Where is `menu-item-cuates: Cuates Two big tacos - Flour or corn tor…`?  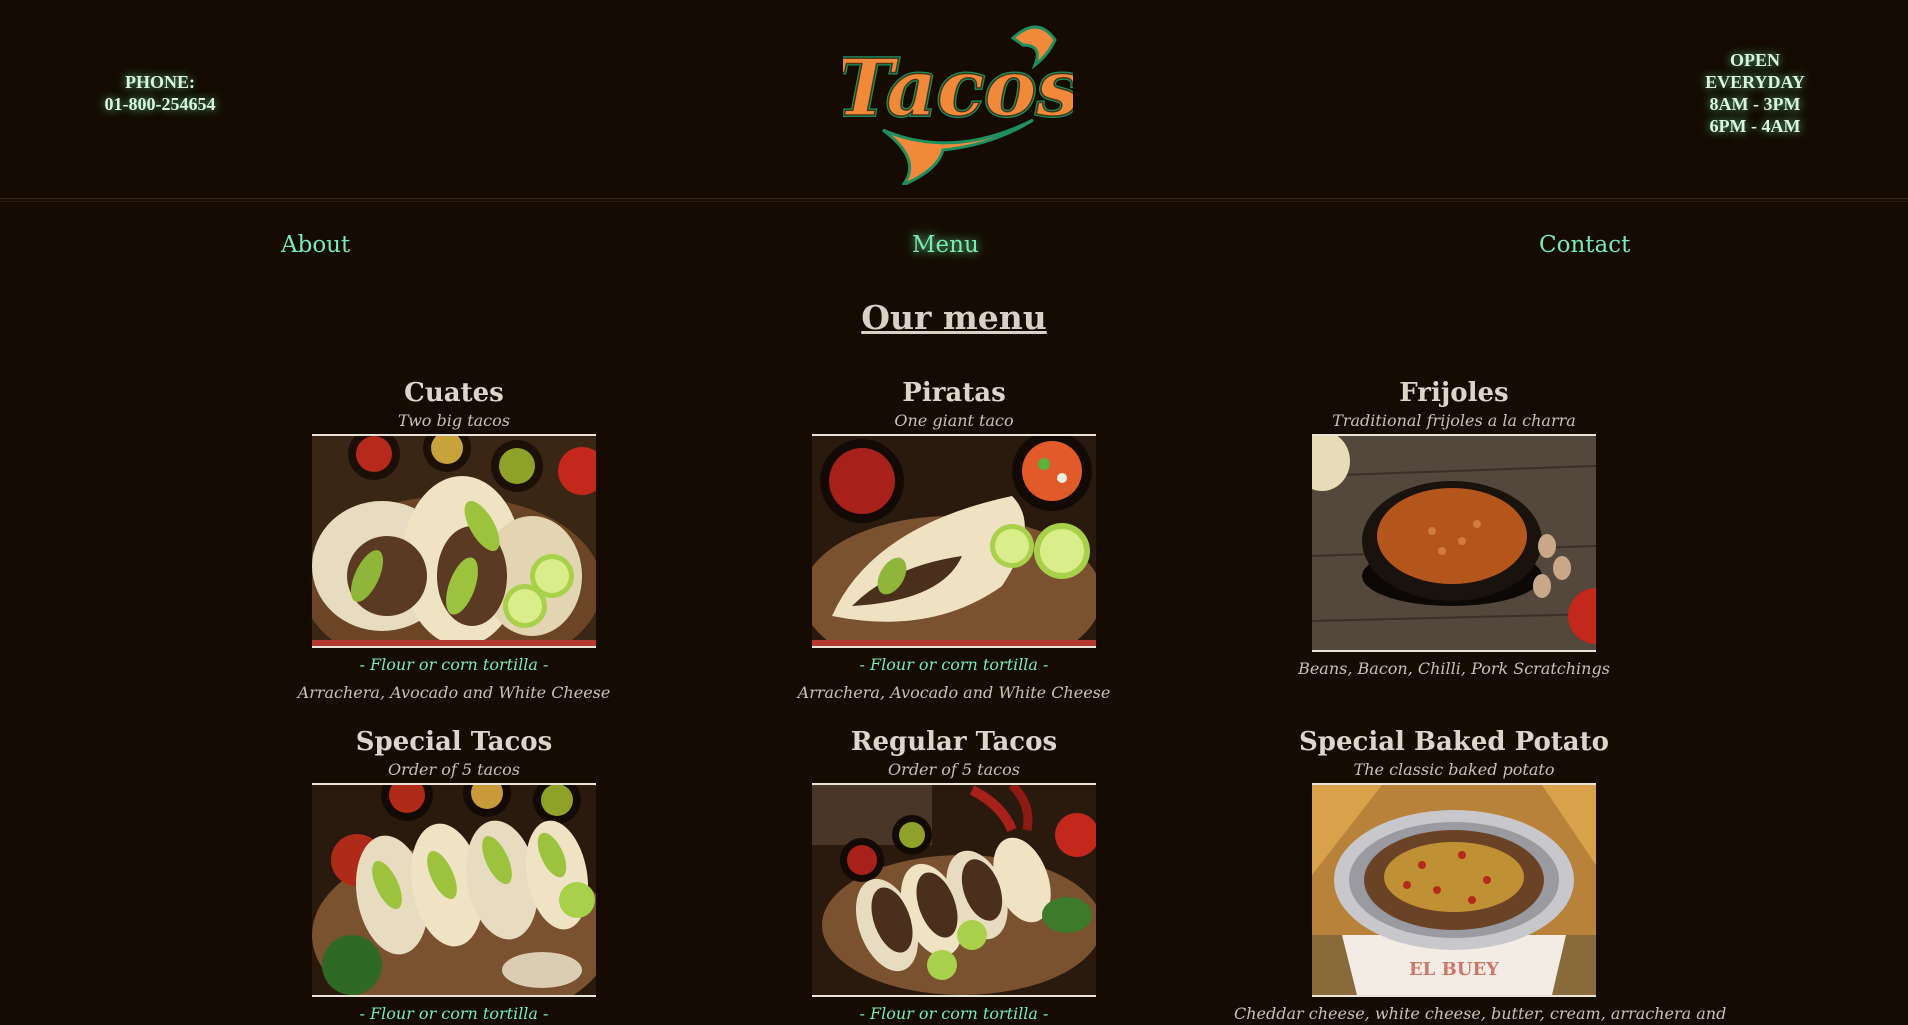
menu-item-cuates: Cuates Two big tacos - Flour or corn tor… is located at coordinates (454, 540).